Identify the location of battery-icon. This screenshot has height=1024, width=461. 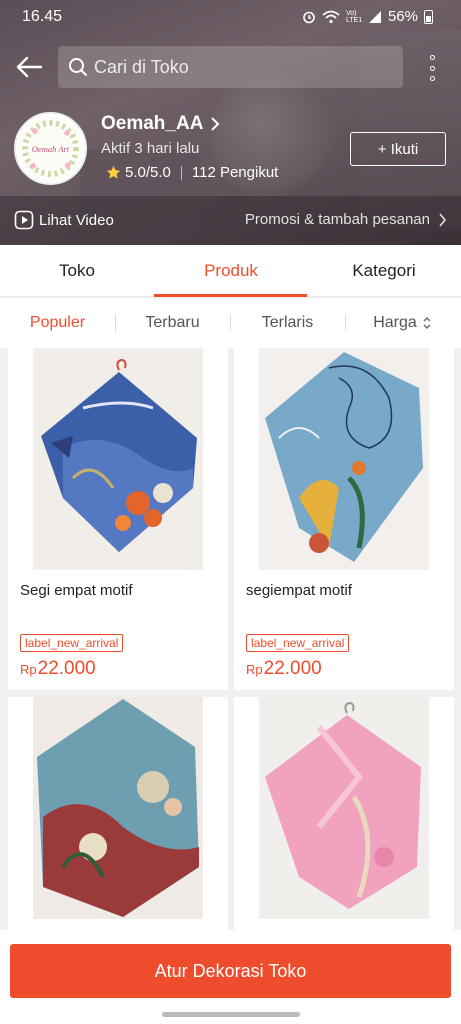
(428, 16).